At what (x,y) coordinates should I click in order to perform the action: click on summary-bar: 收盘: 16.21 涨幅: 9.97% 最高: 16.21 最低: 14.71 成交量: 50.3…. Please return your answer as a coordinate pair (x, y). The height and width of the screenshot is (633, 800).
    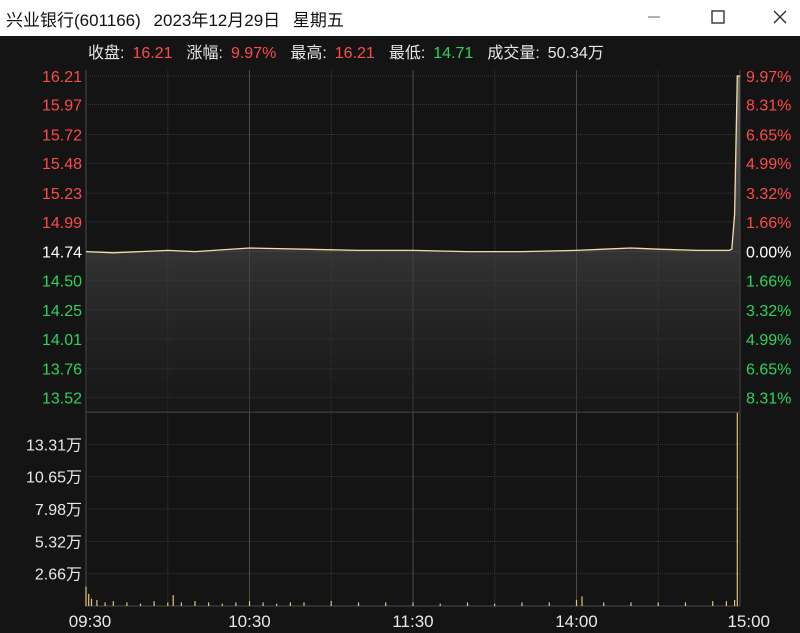
    Looking at the image, I should click on (346, 52).